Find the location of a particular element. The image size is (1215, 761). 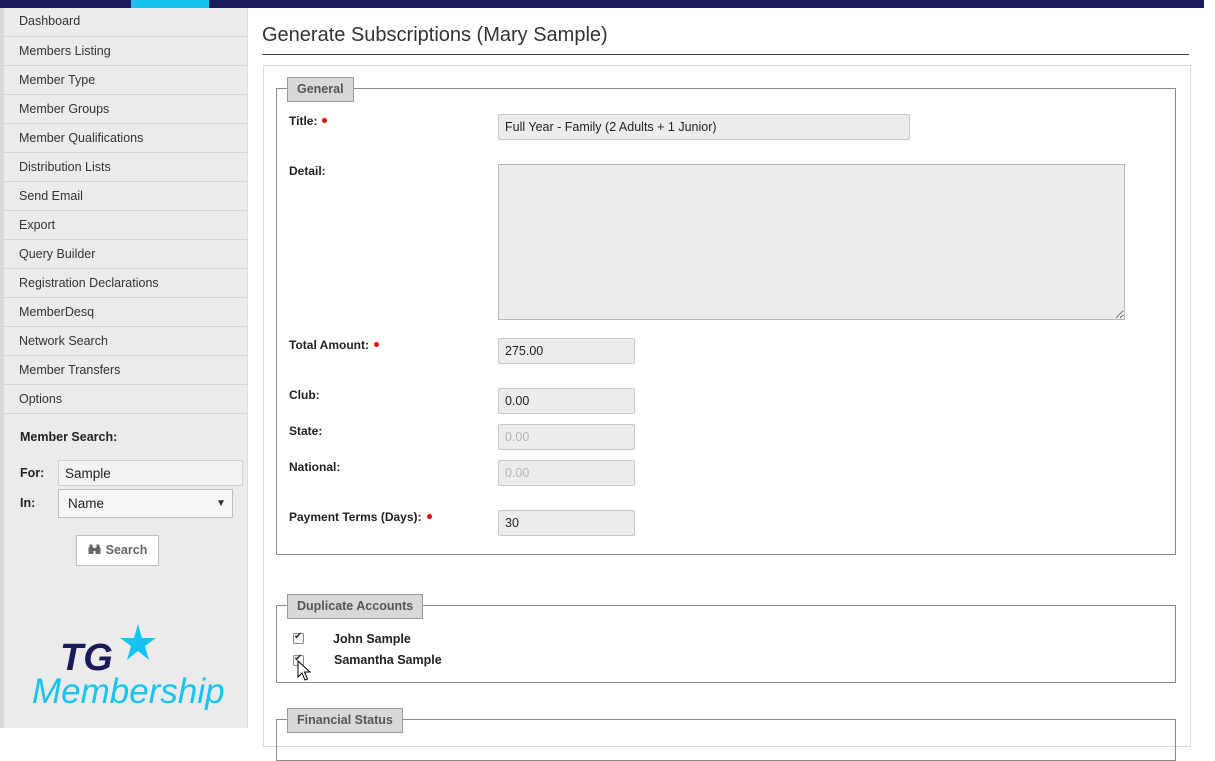

detail-label: Detail: is located at coordinates (307, 171).